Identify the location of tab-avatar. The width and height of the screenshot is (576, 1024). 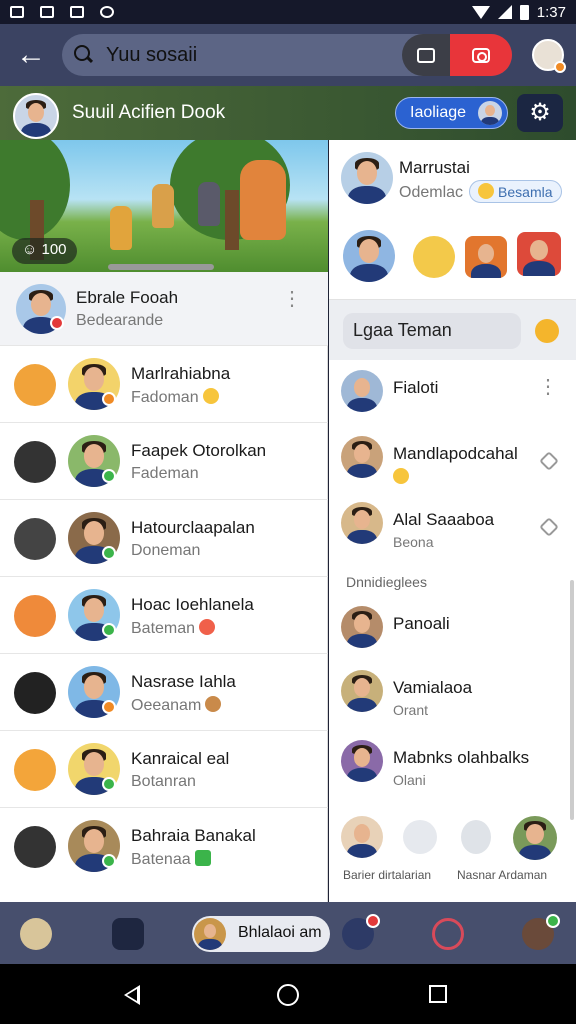
(210, 934).